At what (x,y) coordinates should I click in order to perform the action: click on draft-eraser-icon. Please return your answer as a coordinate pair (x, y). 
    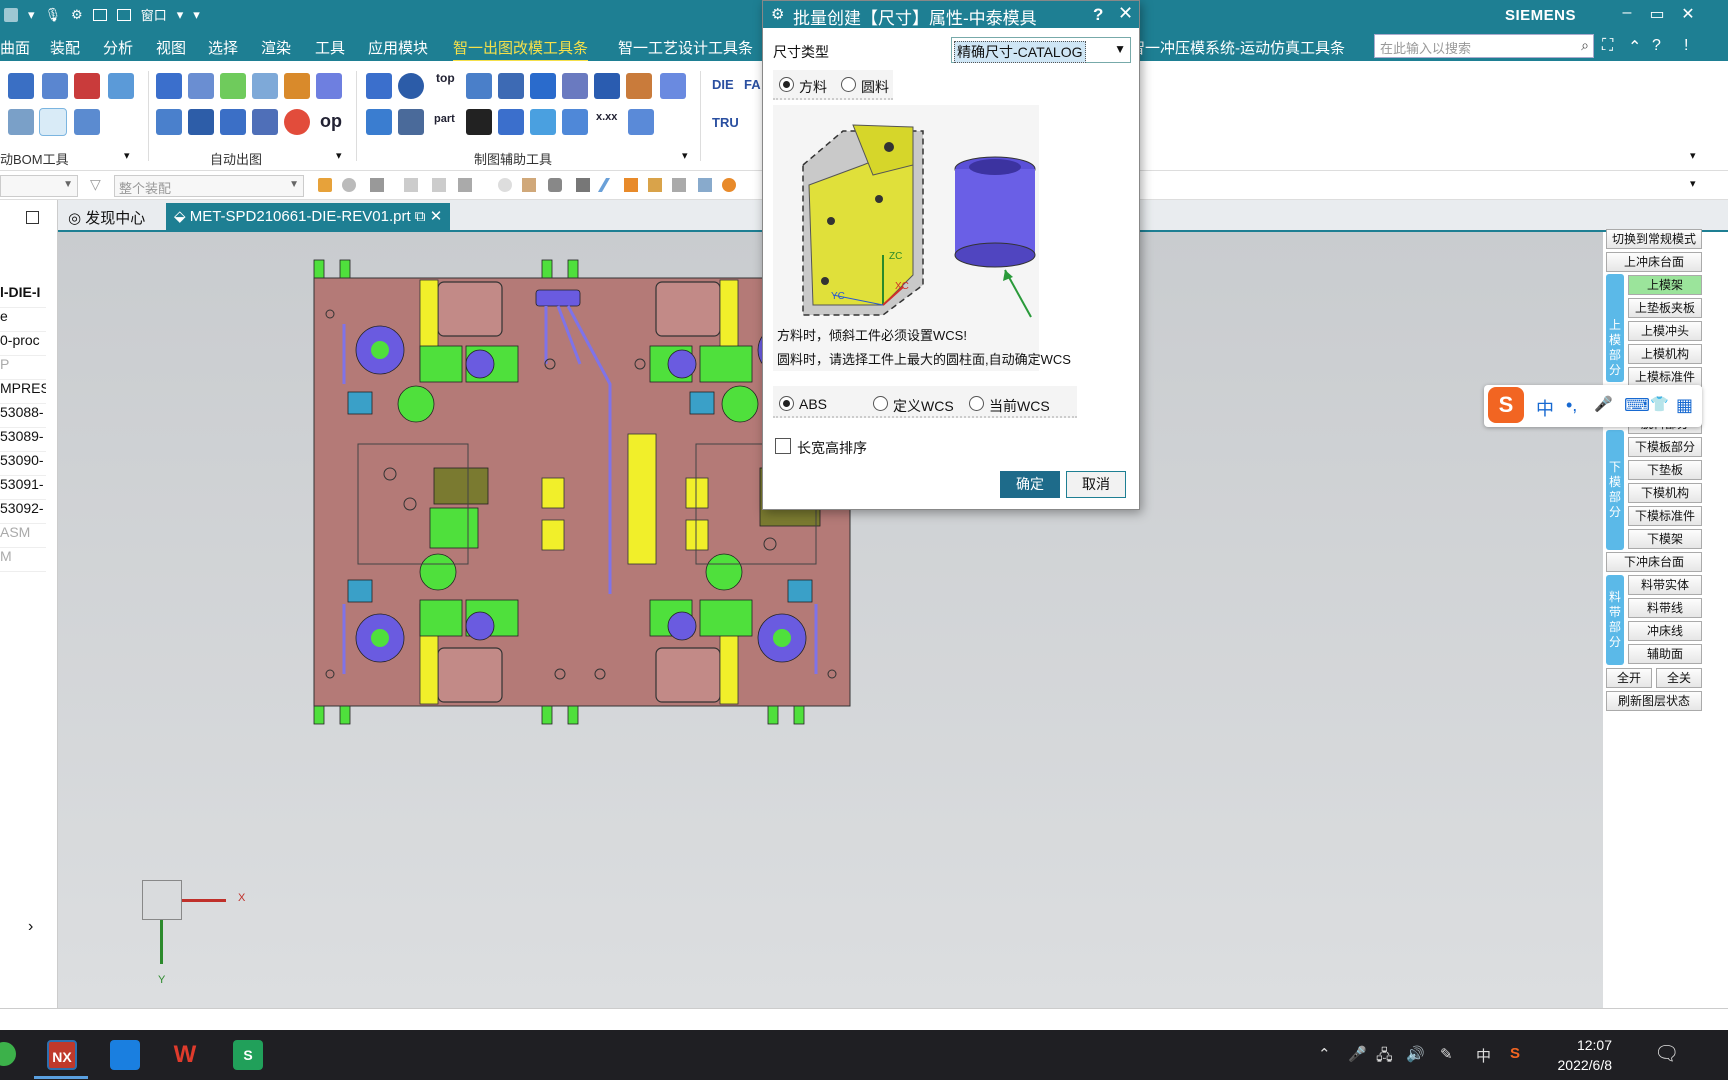
    Looking at the image, I should click on (673, 86).